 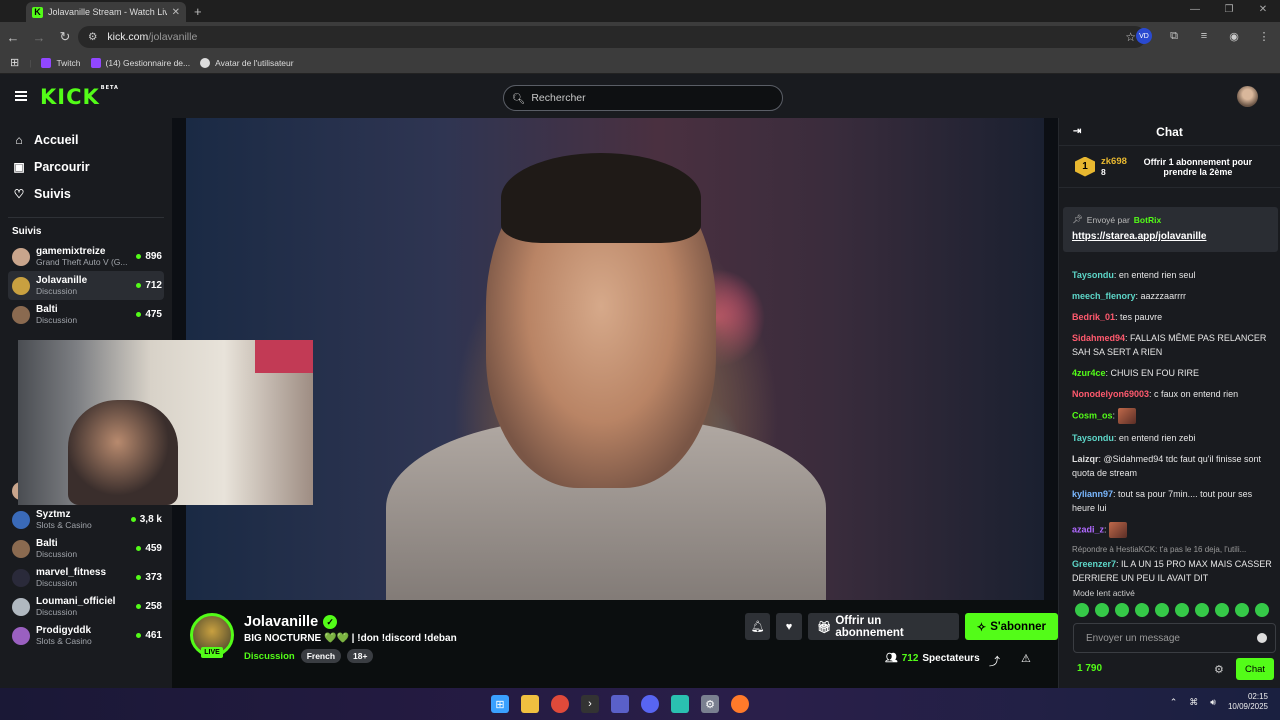 What do you see at coordinates (82, 577) in the screenshot?
I see `sidebar-channel: marvel_fitness Discussion 373` at bounding box center [82, 577].